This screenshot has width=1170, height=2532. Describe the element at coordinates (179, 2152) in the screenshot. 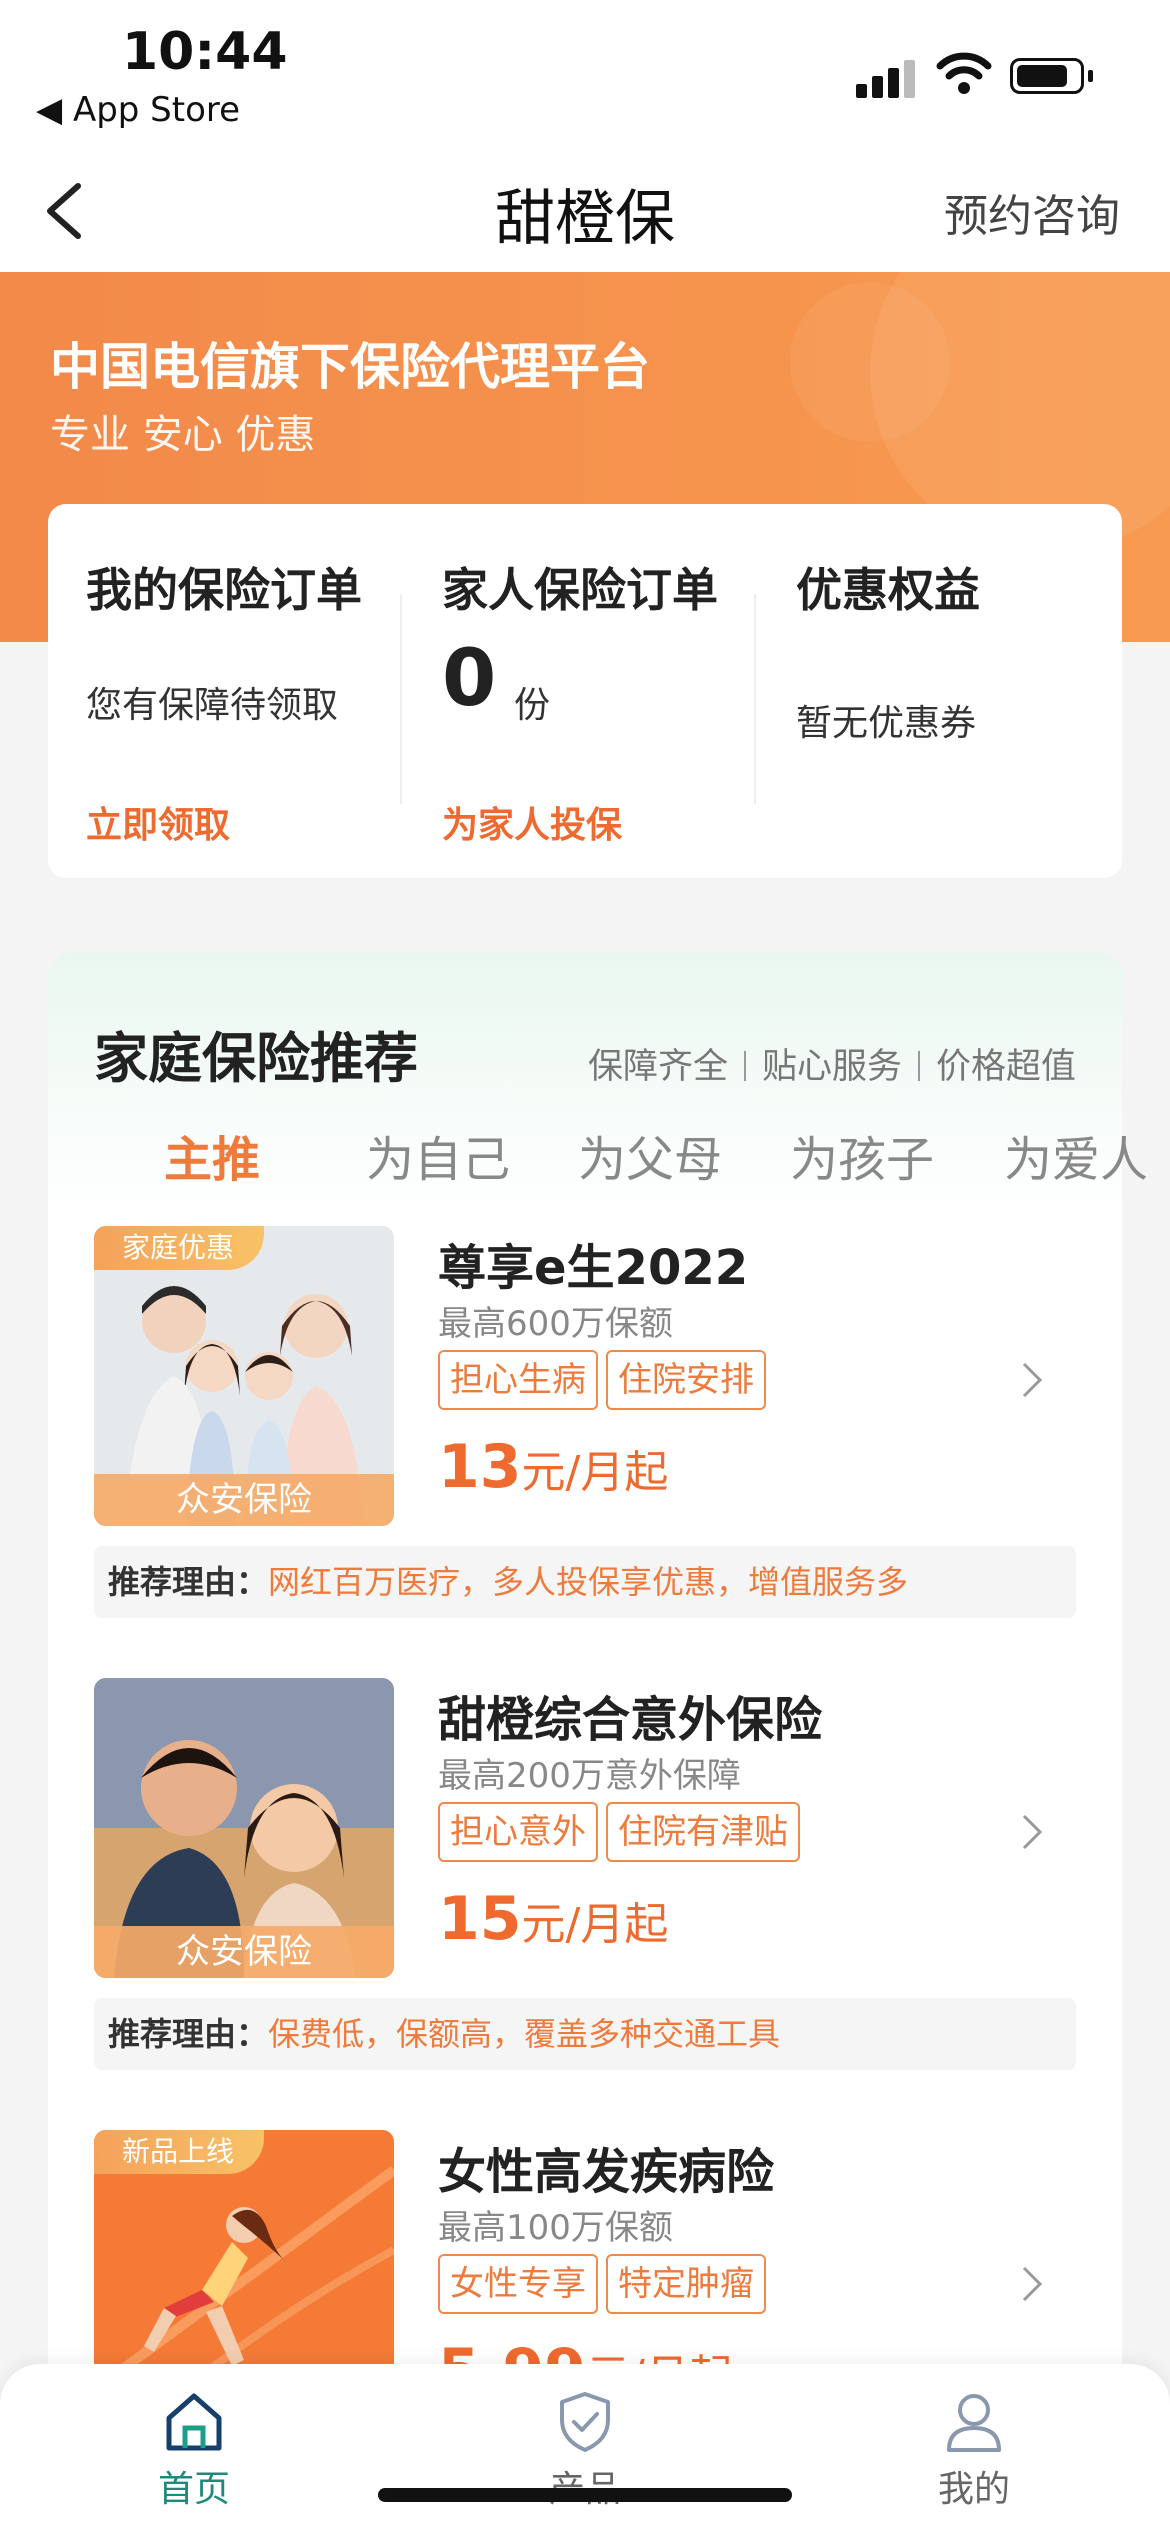

I see `product-badge: 新品上线` at that location.